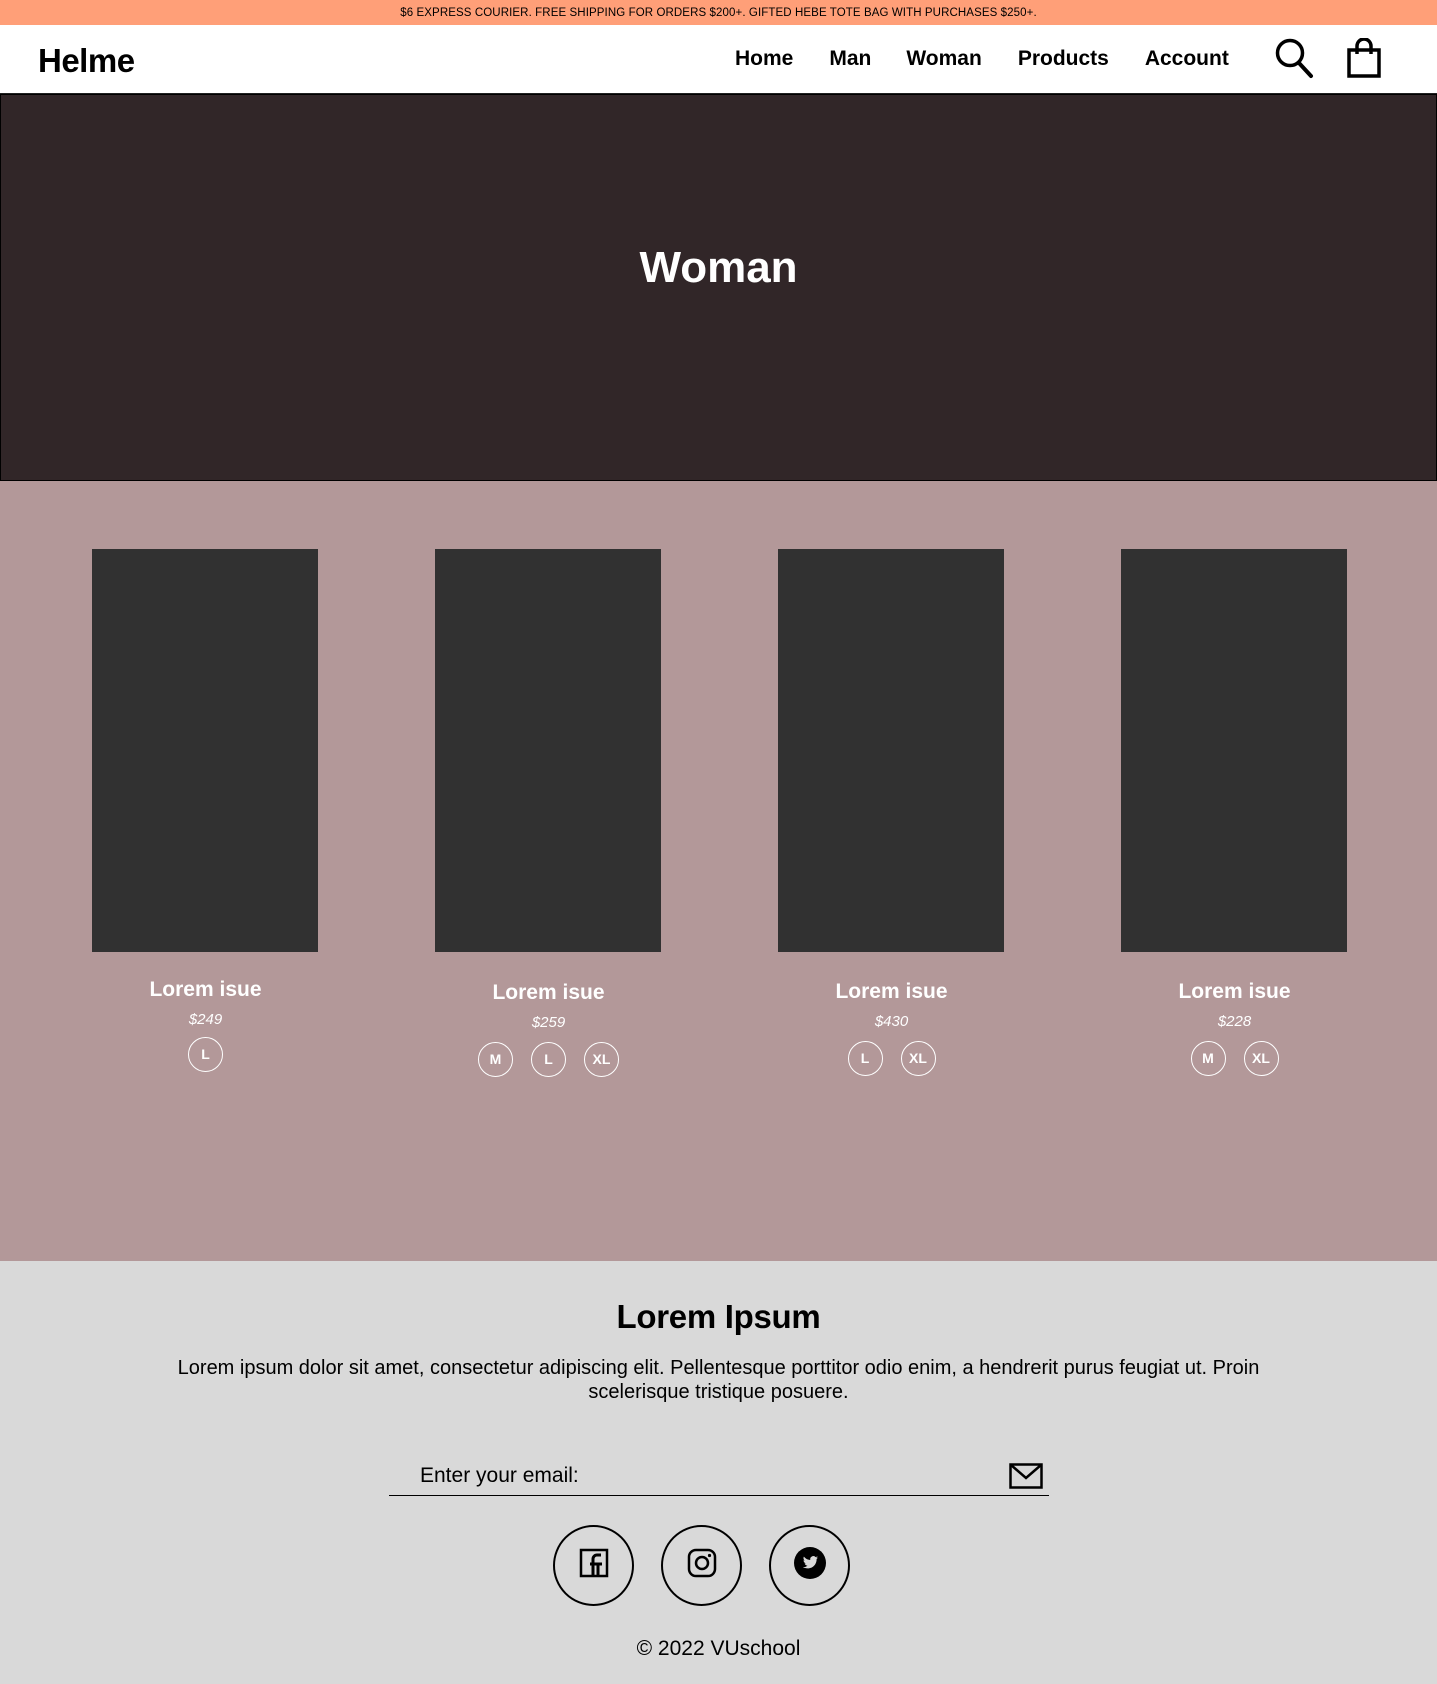 This screenshot has width=1437, height=1684. I want to click on nav-man: Man, so click(850, 59).